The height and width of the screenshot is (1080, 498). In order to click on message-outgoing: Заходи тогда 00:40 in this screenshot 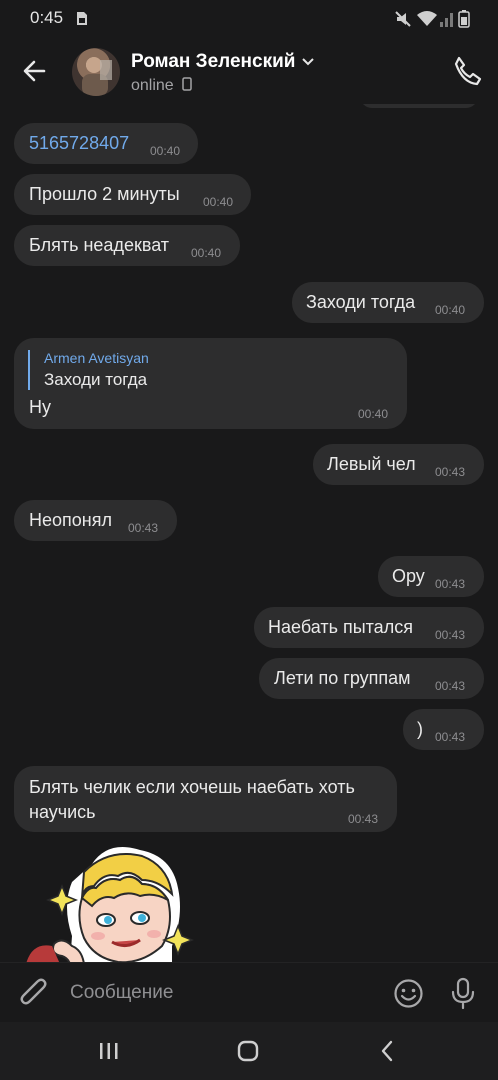, I will do `click(388, 302)`.